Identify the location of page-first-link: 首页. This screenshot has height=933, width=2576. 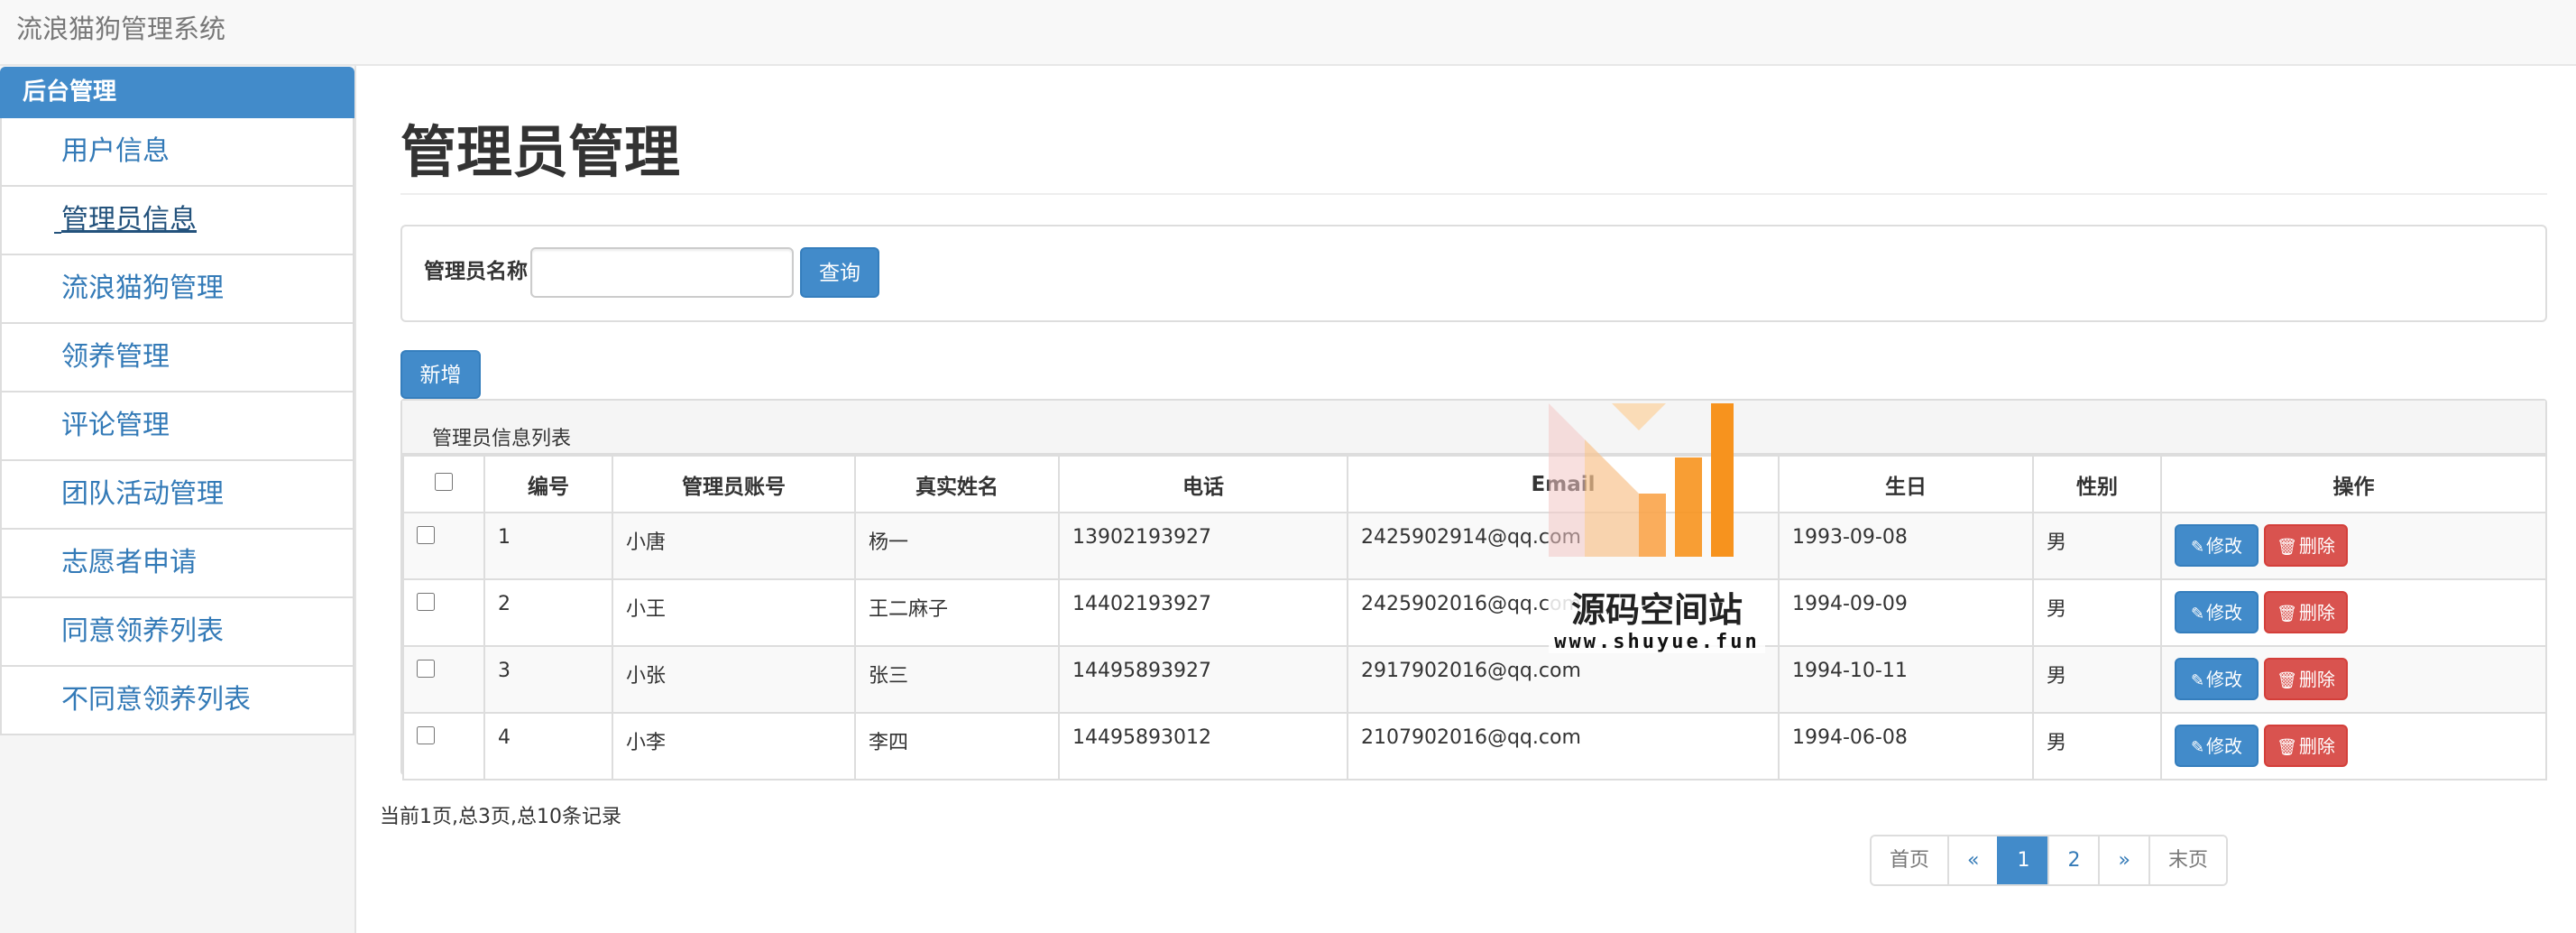
(1910, 860).